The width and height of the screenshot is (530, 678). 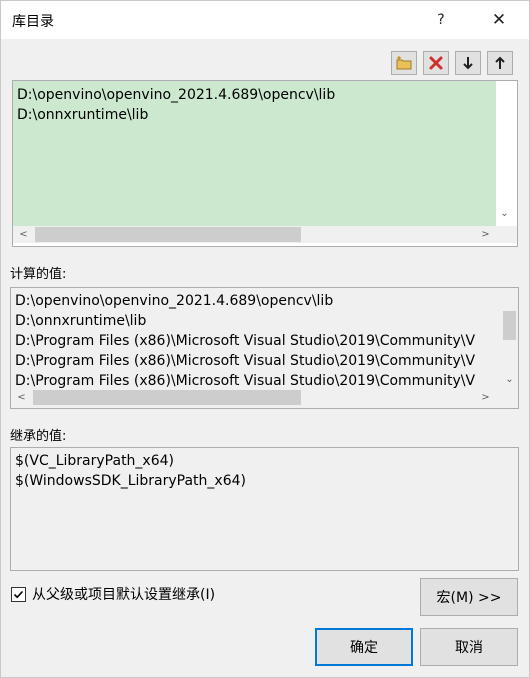 I want to click on hscroll-thumb, so click(x=168, y=234).